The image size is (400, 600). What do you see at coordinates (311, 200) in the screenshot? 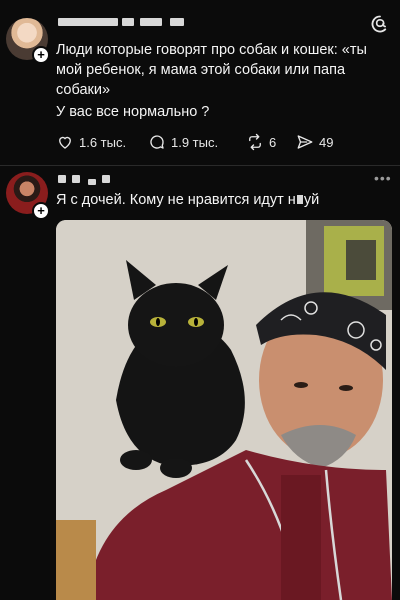
I see `post2-text-part2: уй` at bounding box center [311, 200].